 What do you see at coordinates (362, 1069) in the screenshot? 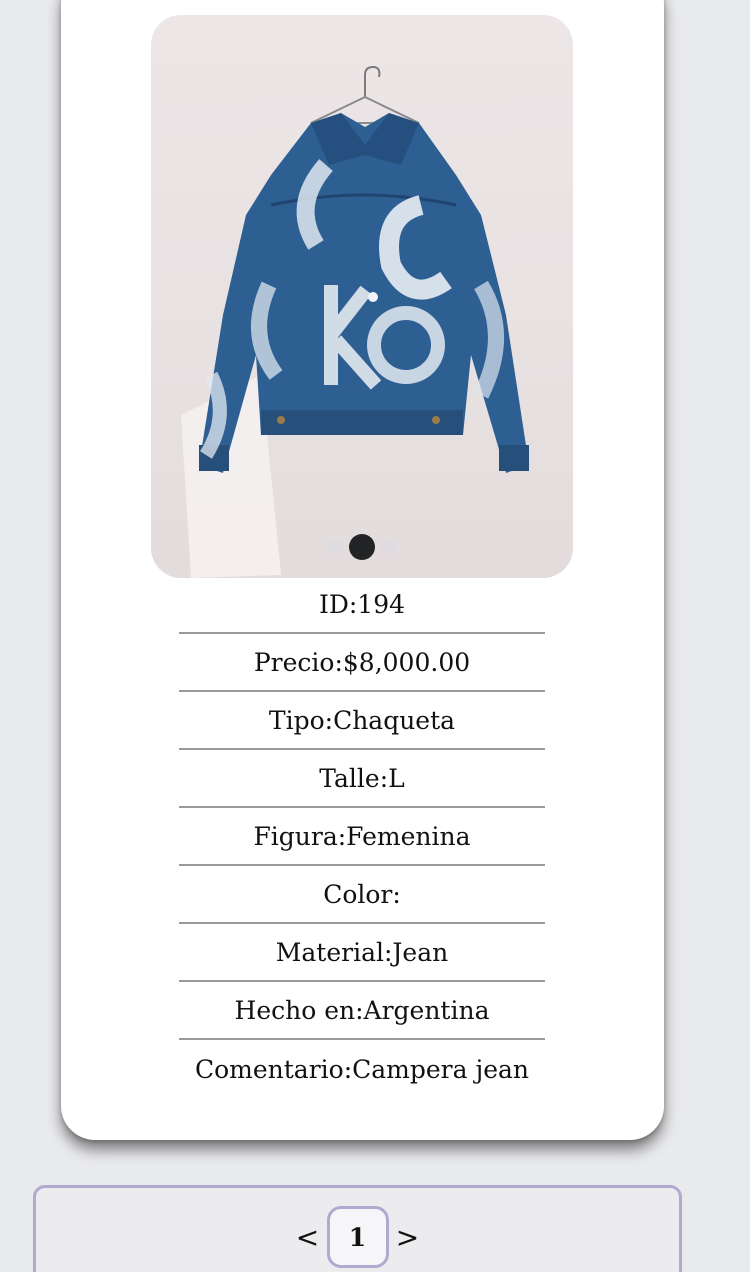
I see `detail-comment: Comentario:Campera jean` at bounding box center [362, 1069].